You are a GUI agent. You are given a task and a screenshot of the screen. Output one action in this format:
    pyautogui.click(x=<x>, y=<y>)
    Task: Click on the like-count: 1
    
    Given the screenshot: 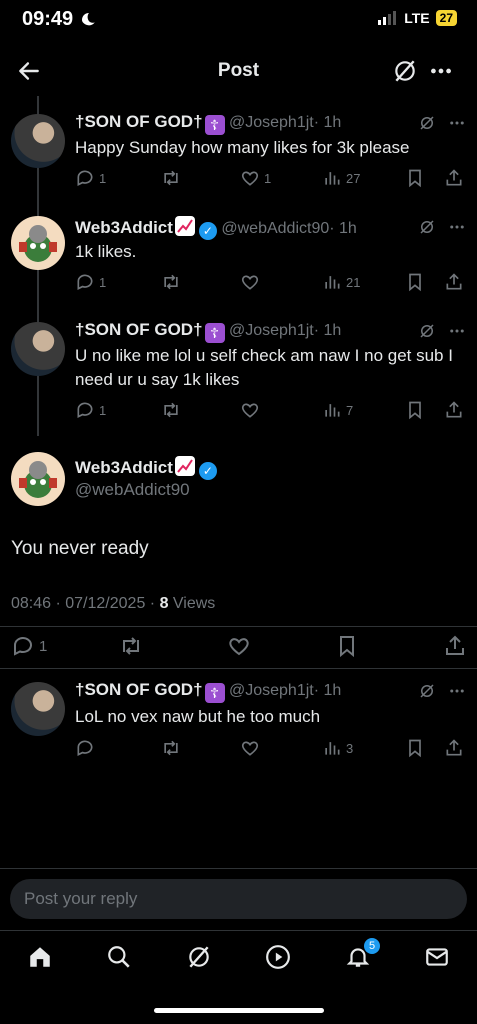 What is the action you would take?
    pyautogui.click(x=268, y=178)
    